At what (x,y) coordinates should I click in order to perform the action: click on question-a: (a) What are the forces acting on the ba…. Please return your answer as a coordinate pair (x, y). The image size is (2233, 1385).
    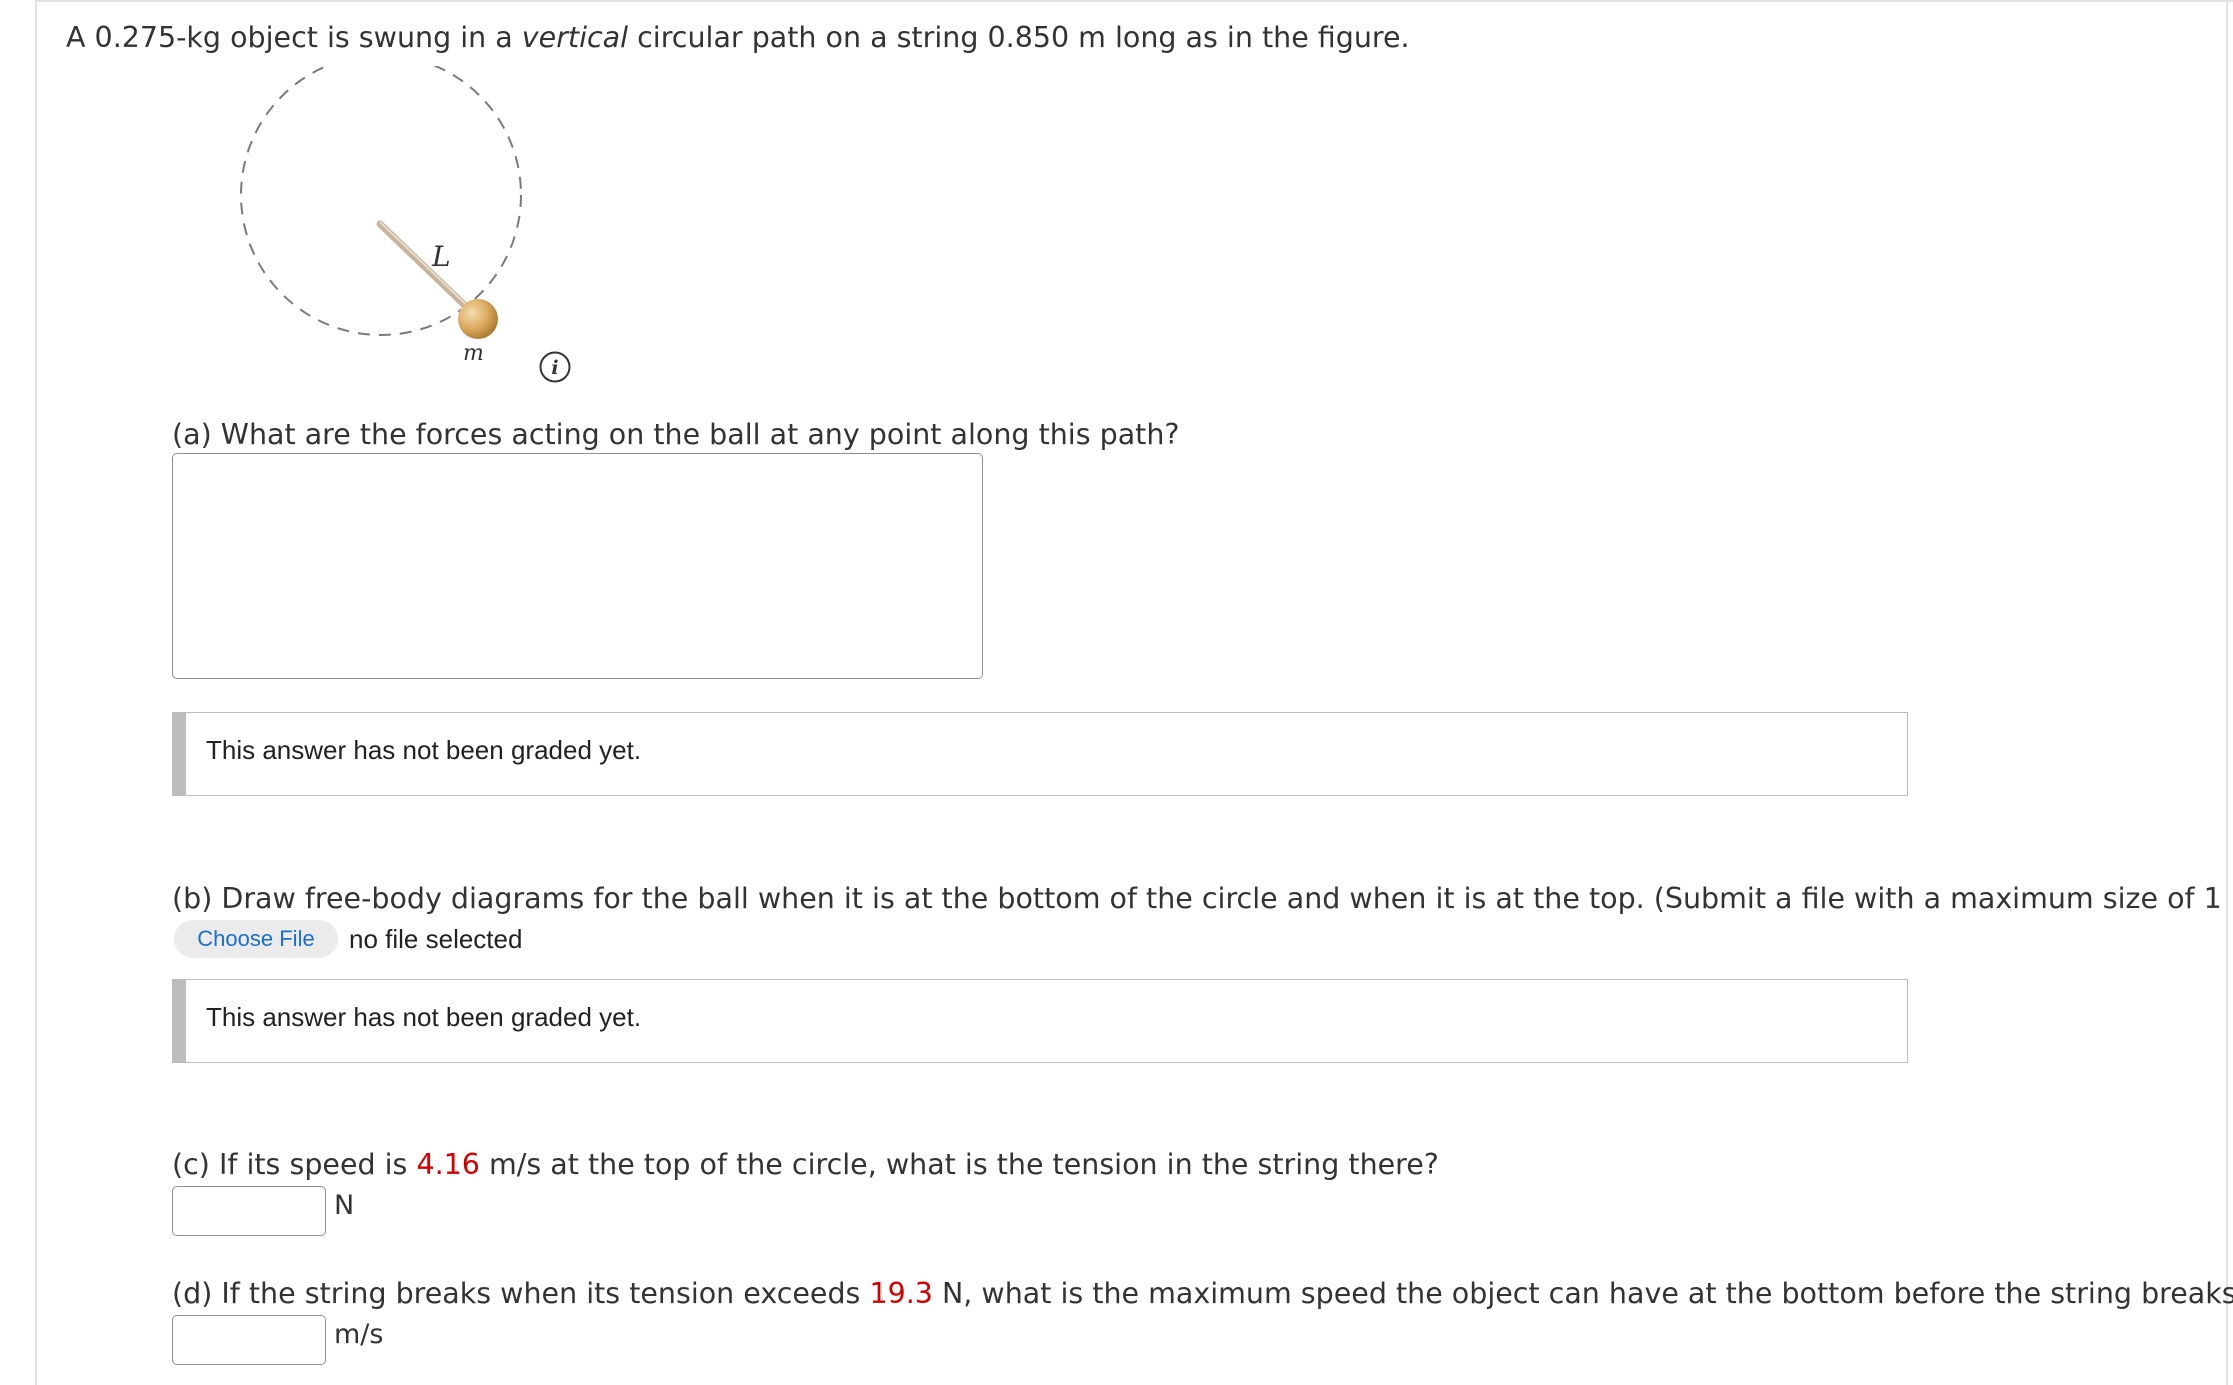
    Looking at the image, I should click on (676, 434).